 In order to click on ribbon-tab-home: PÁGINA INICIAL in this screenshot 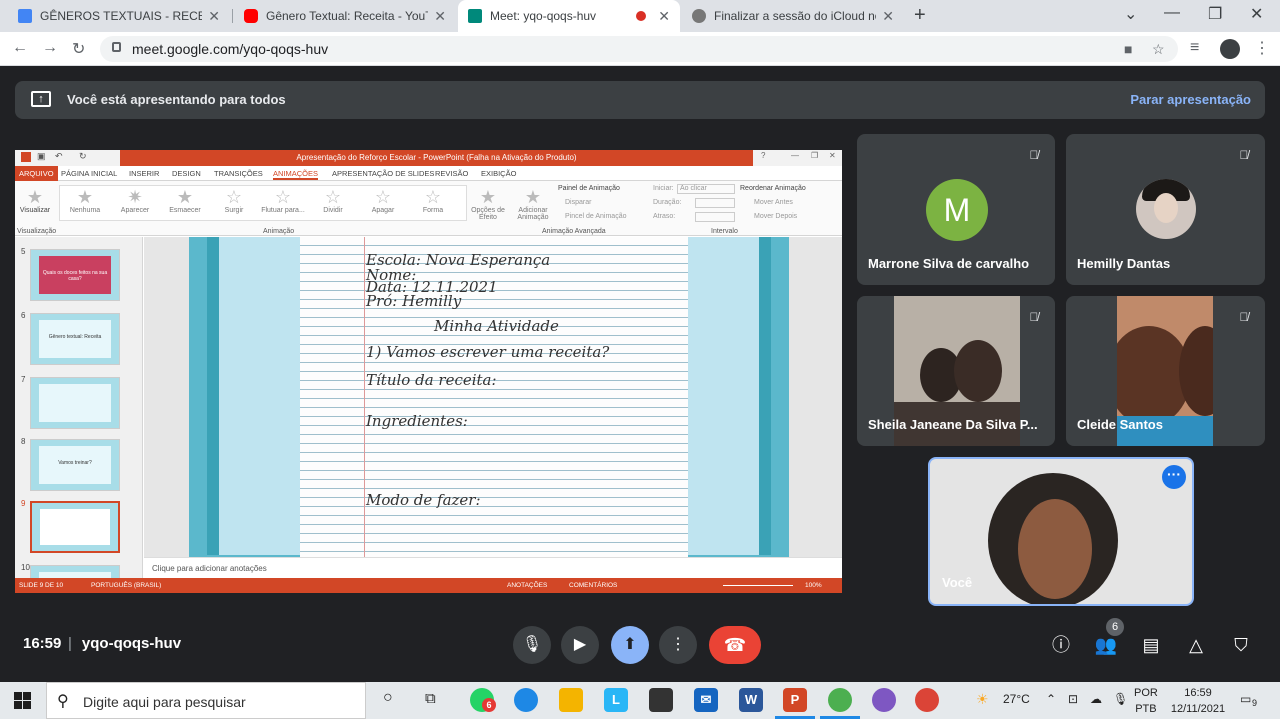, I will do `click(89, 173)`.